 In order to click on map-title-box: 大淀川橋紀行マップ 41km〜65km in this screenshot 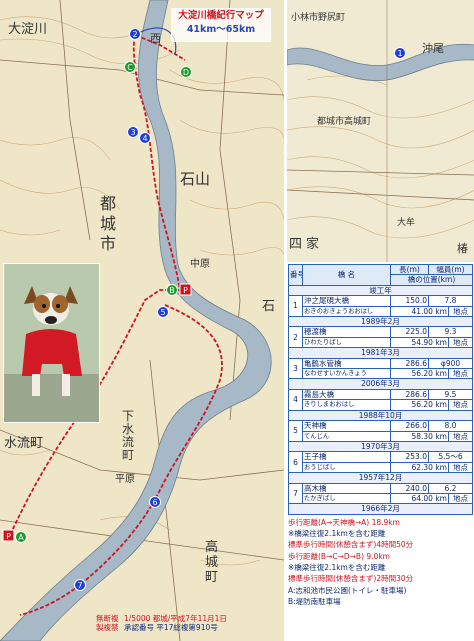, I will do `click(221, 25)`.